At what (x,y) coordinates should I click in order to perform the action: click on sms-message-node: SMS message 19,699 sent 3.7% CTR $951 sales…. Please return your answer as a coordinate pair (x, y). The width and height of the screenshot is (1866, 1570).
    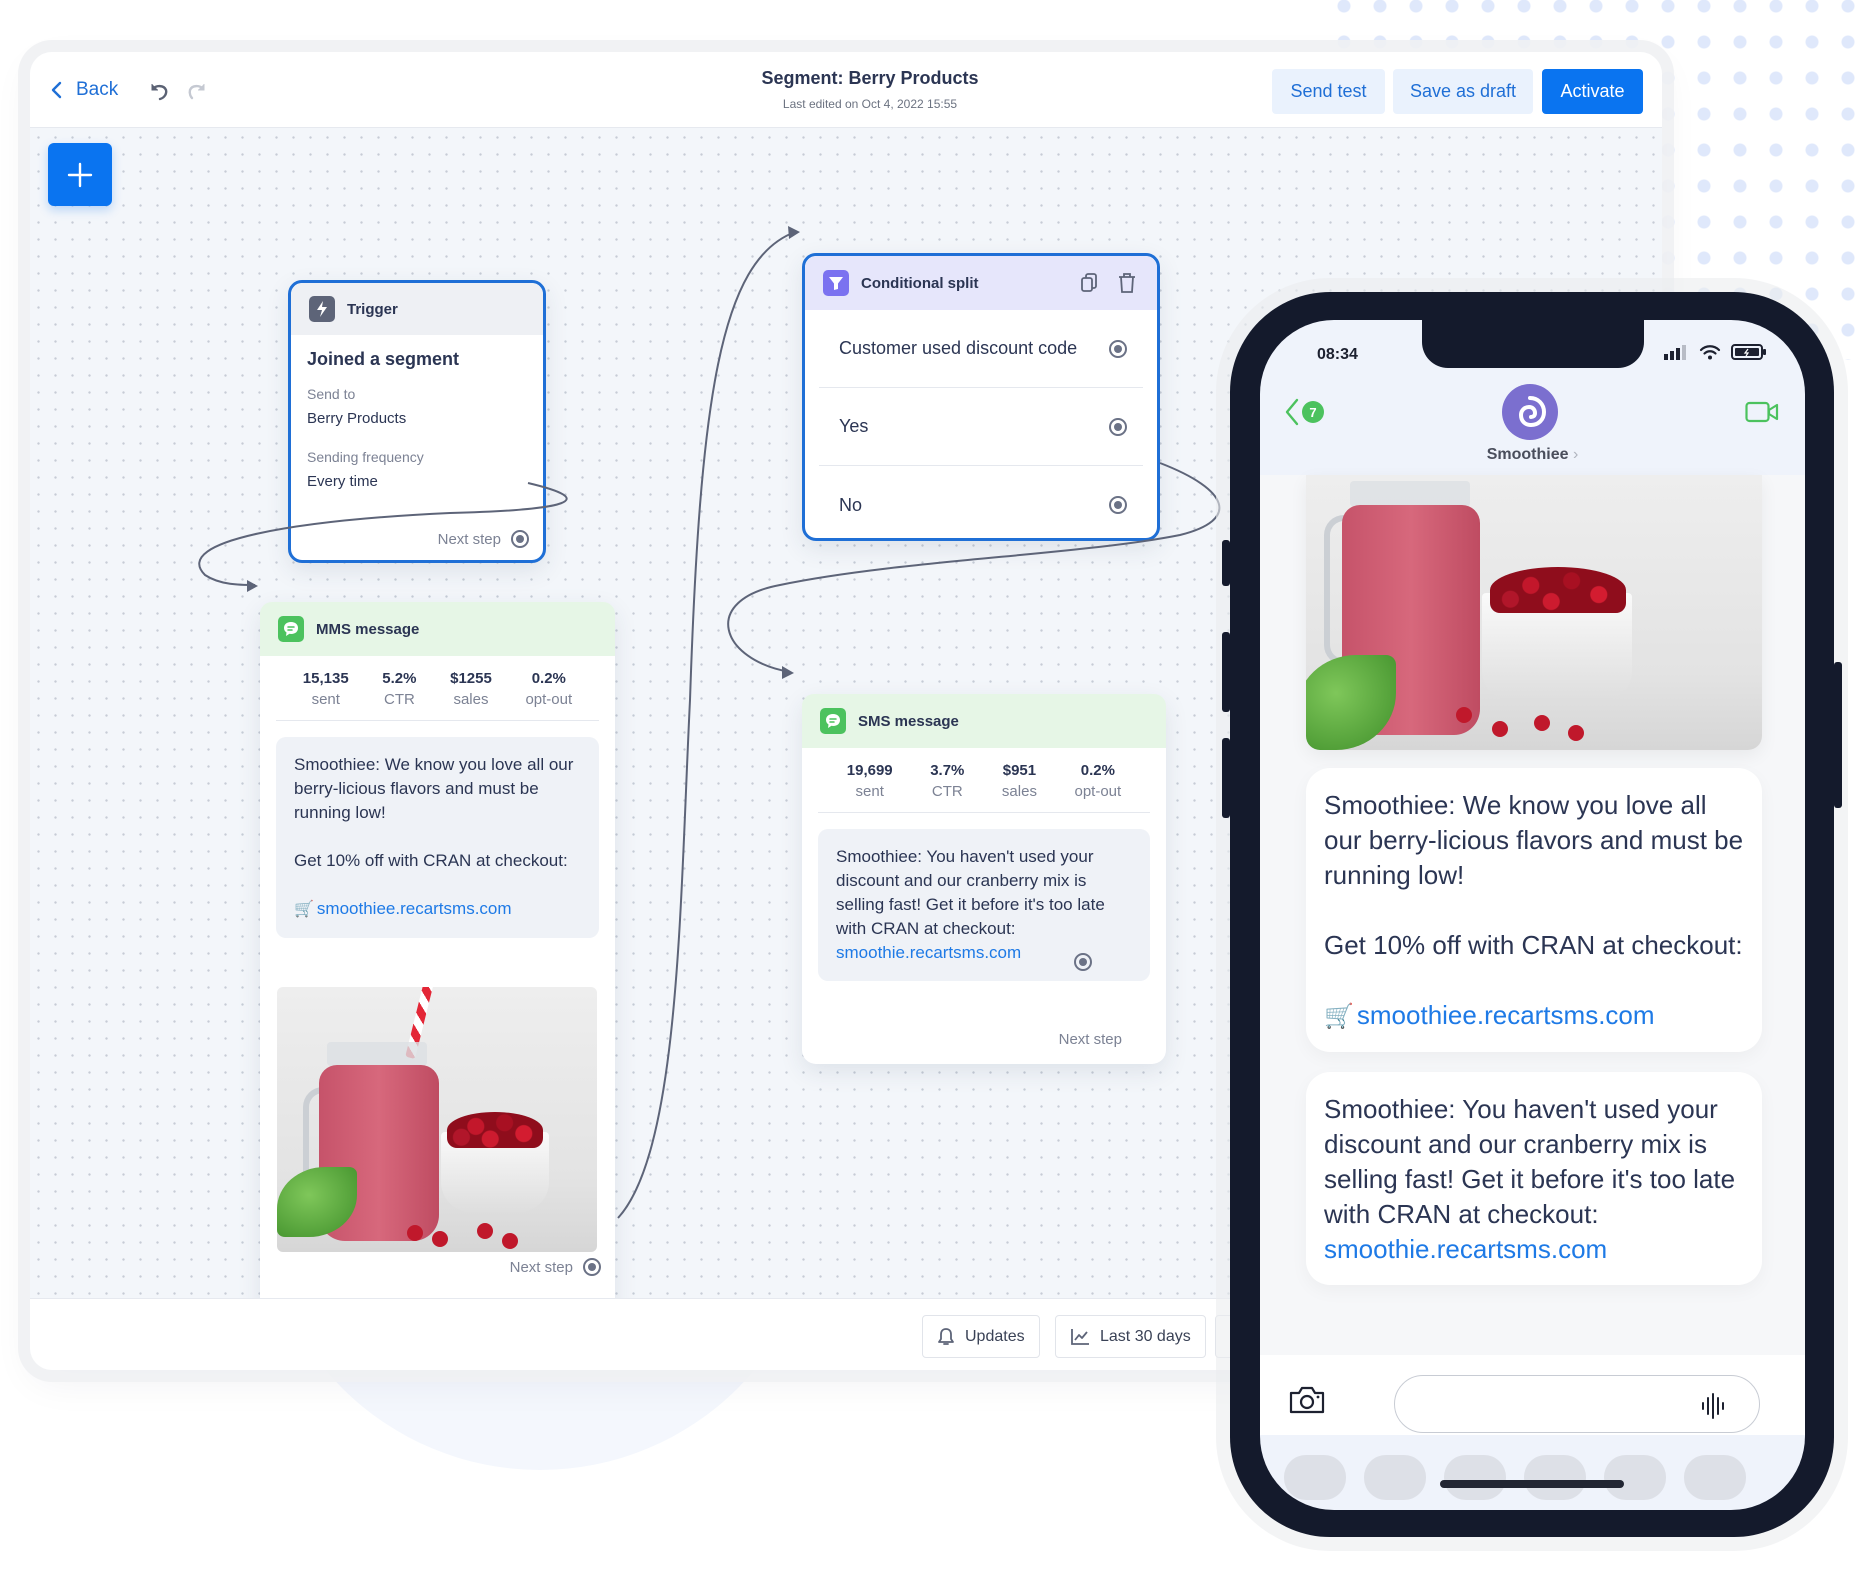
    Looking at the image, I should click on (984, 879).